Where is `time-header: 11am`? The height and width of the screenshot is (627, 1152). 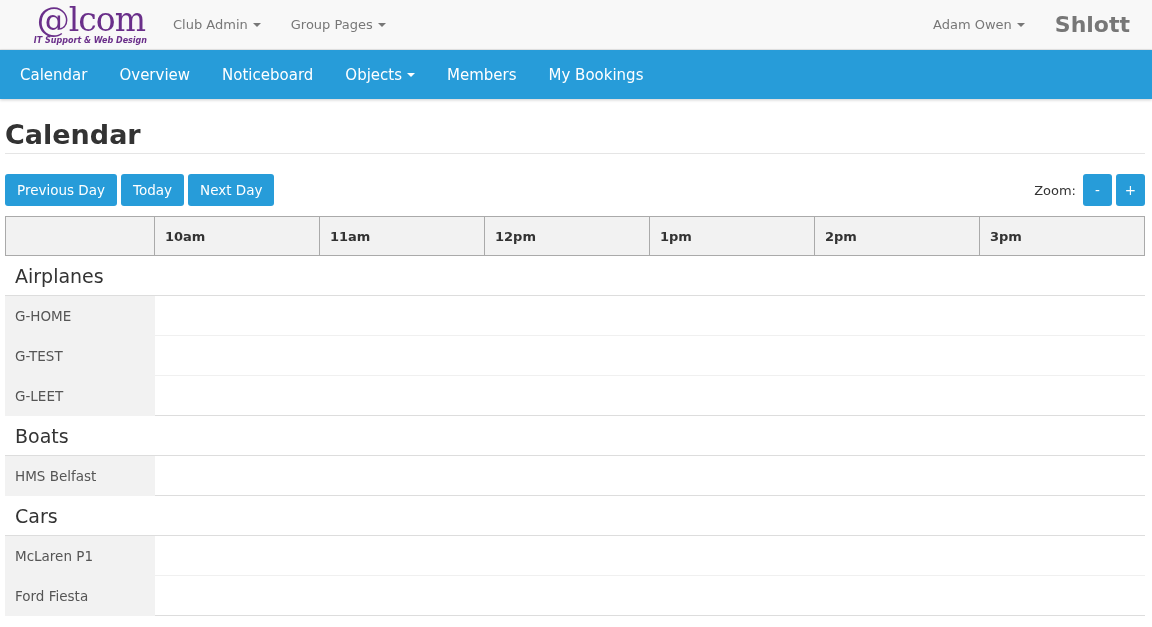
time-header: 11am is located at coordinates (402, 236).